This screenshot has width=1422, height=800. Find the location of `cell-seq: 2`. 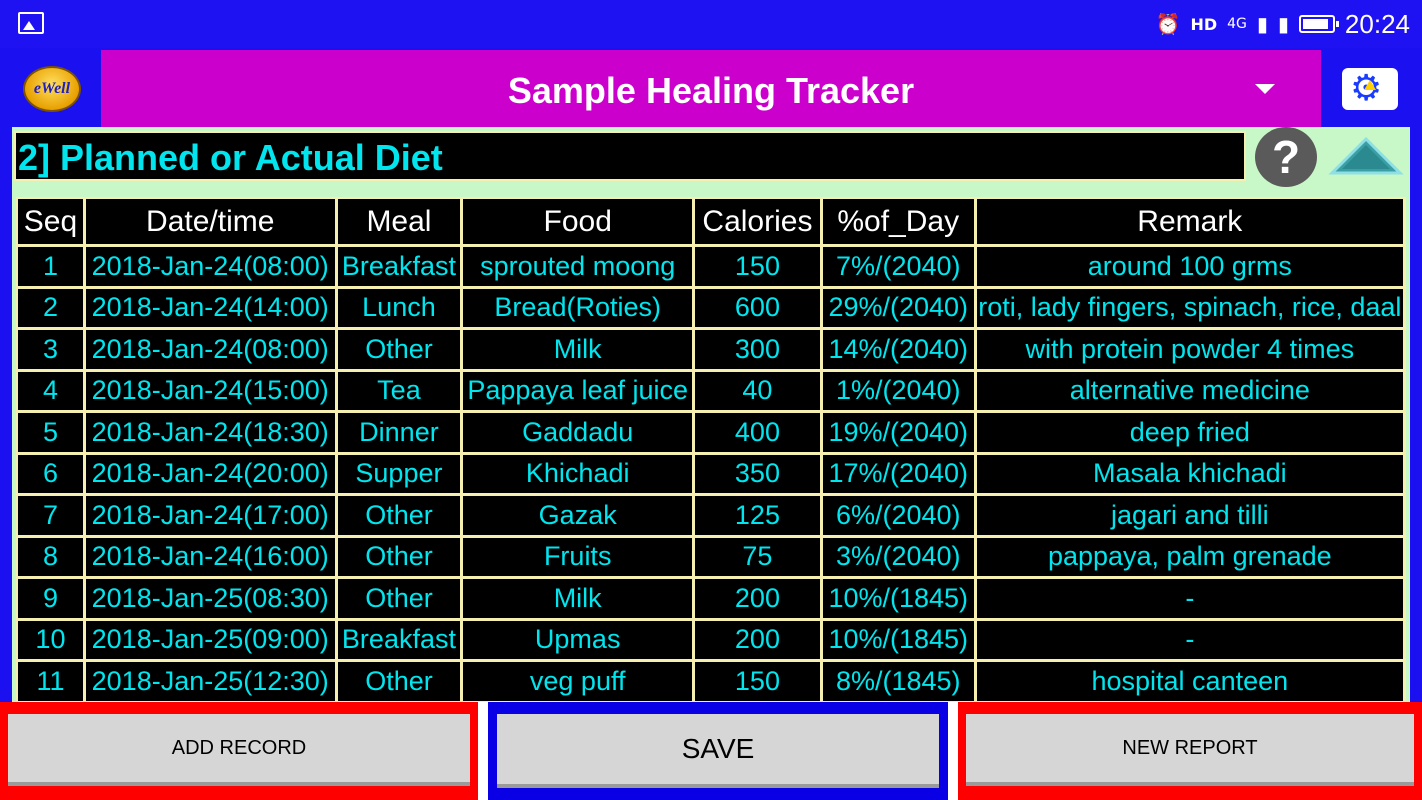

cell-seq: 2 is located at coordinates (52, 309).